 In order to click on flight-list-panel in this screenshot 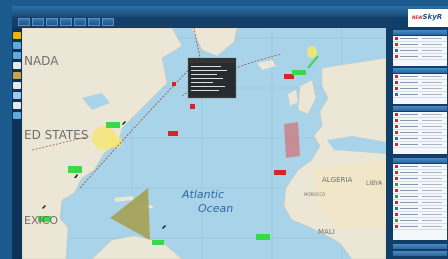, I will do `click(420, 143)`.